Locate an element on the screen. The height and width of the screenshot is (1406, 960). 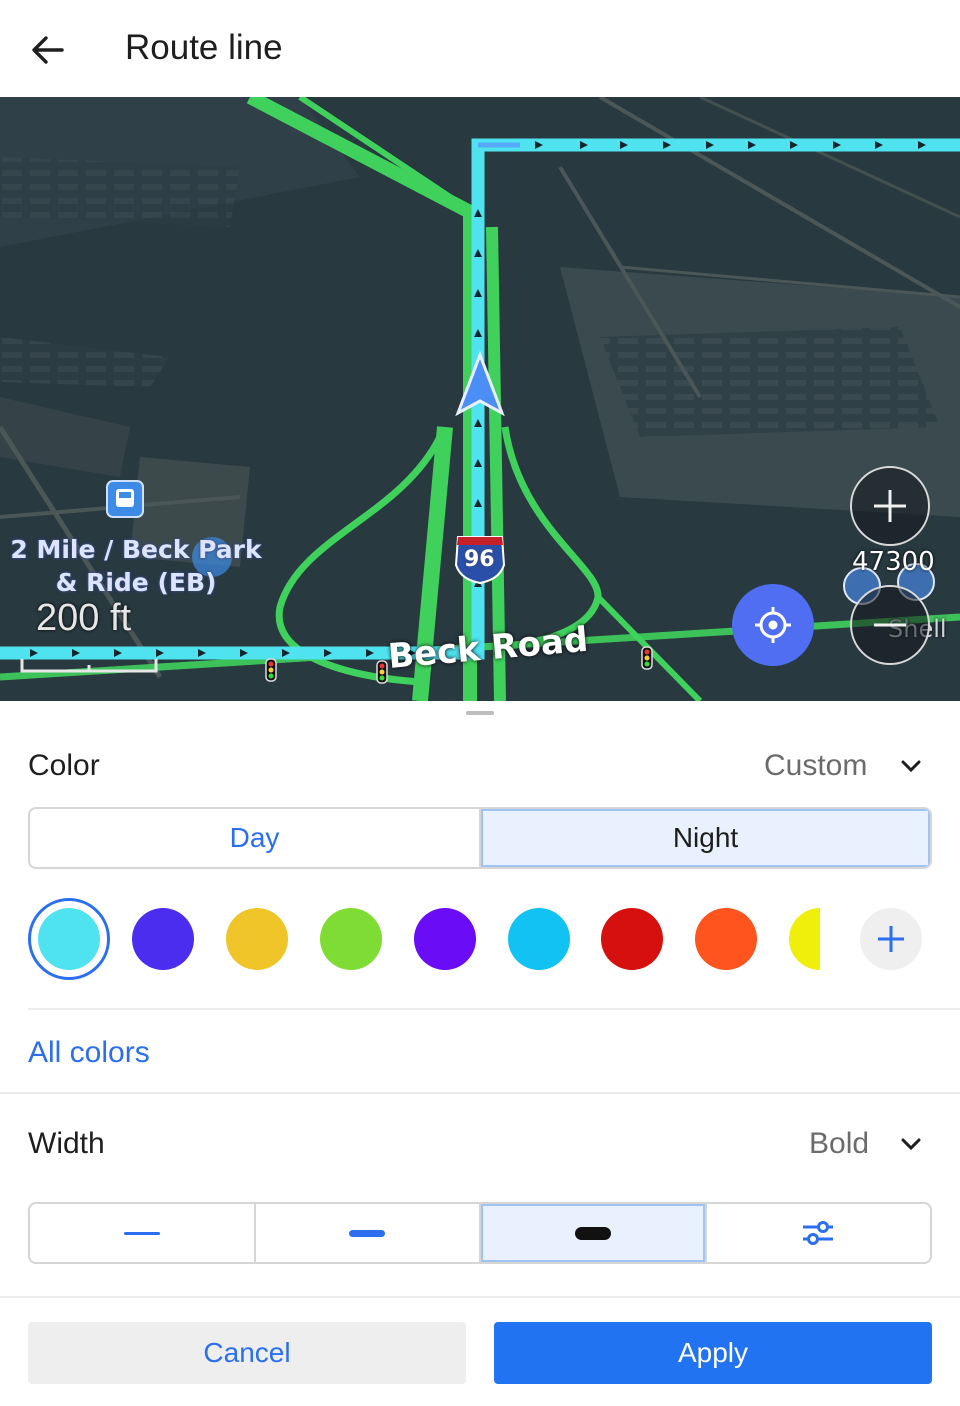
width-option-thin is located at coordinates (143, 1233).